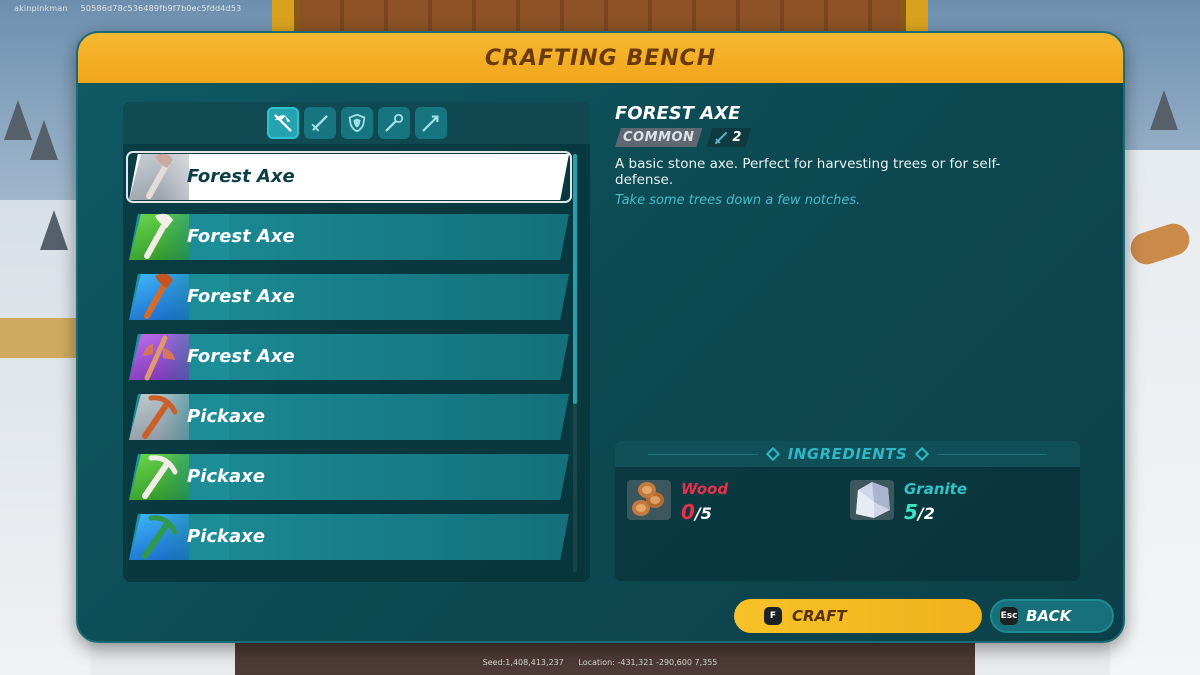  Describe the element at coordinates (705, 489) in the screenshot. I see `ingredient-name: Wood` at that location.